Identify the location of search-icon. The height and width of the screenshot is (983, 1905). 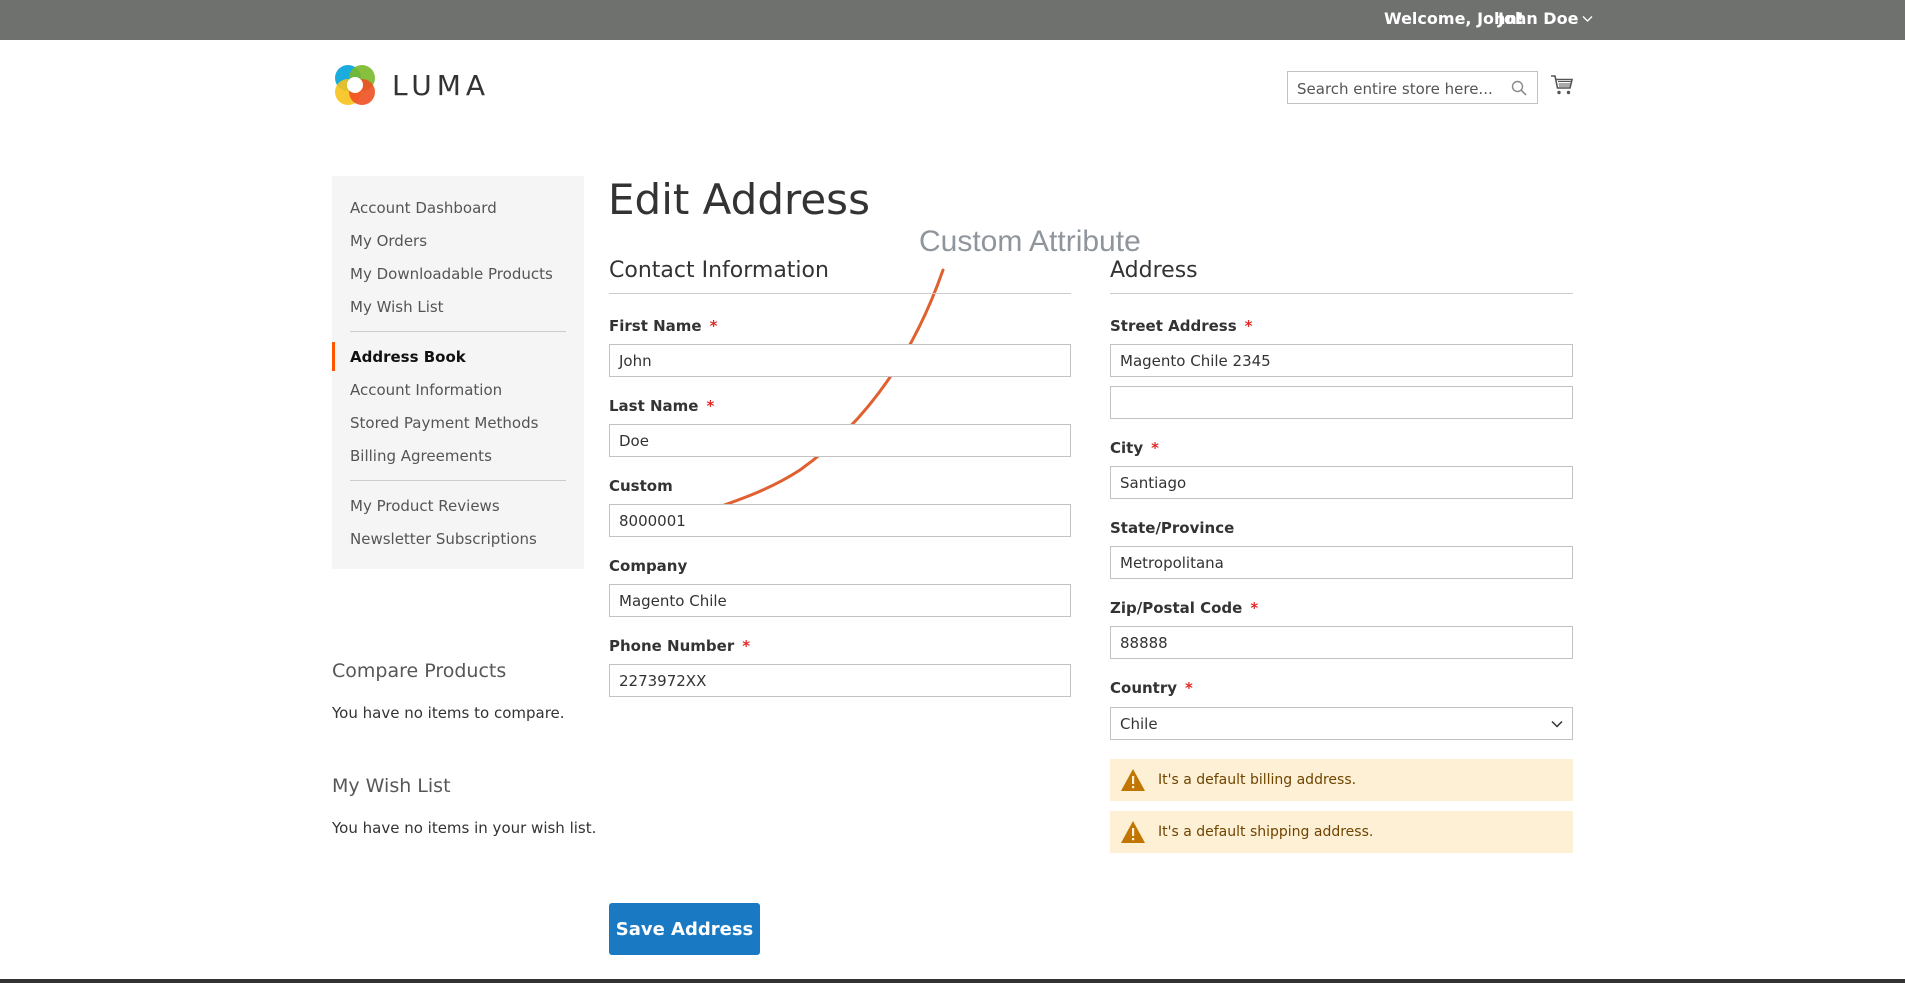
(1519, 88).